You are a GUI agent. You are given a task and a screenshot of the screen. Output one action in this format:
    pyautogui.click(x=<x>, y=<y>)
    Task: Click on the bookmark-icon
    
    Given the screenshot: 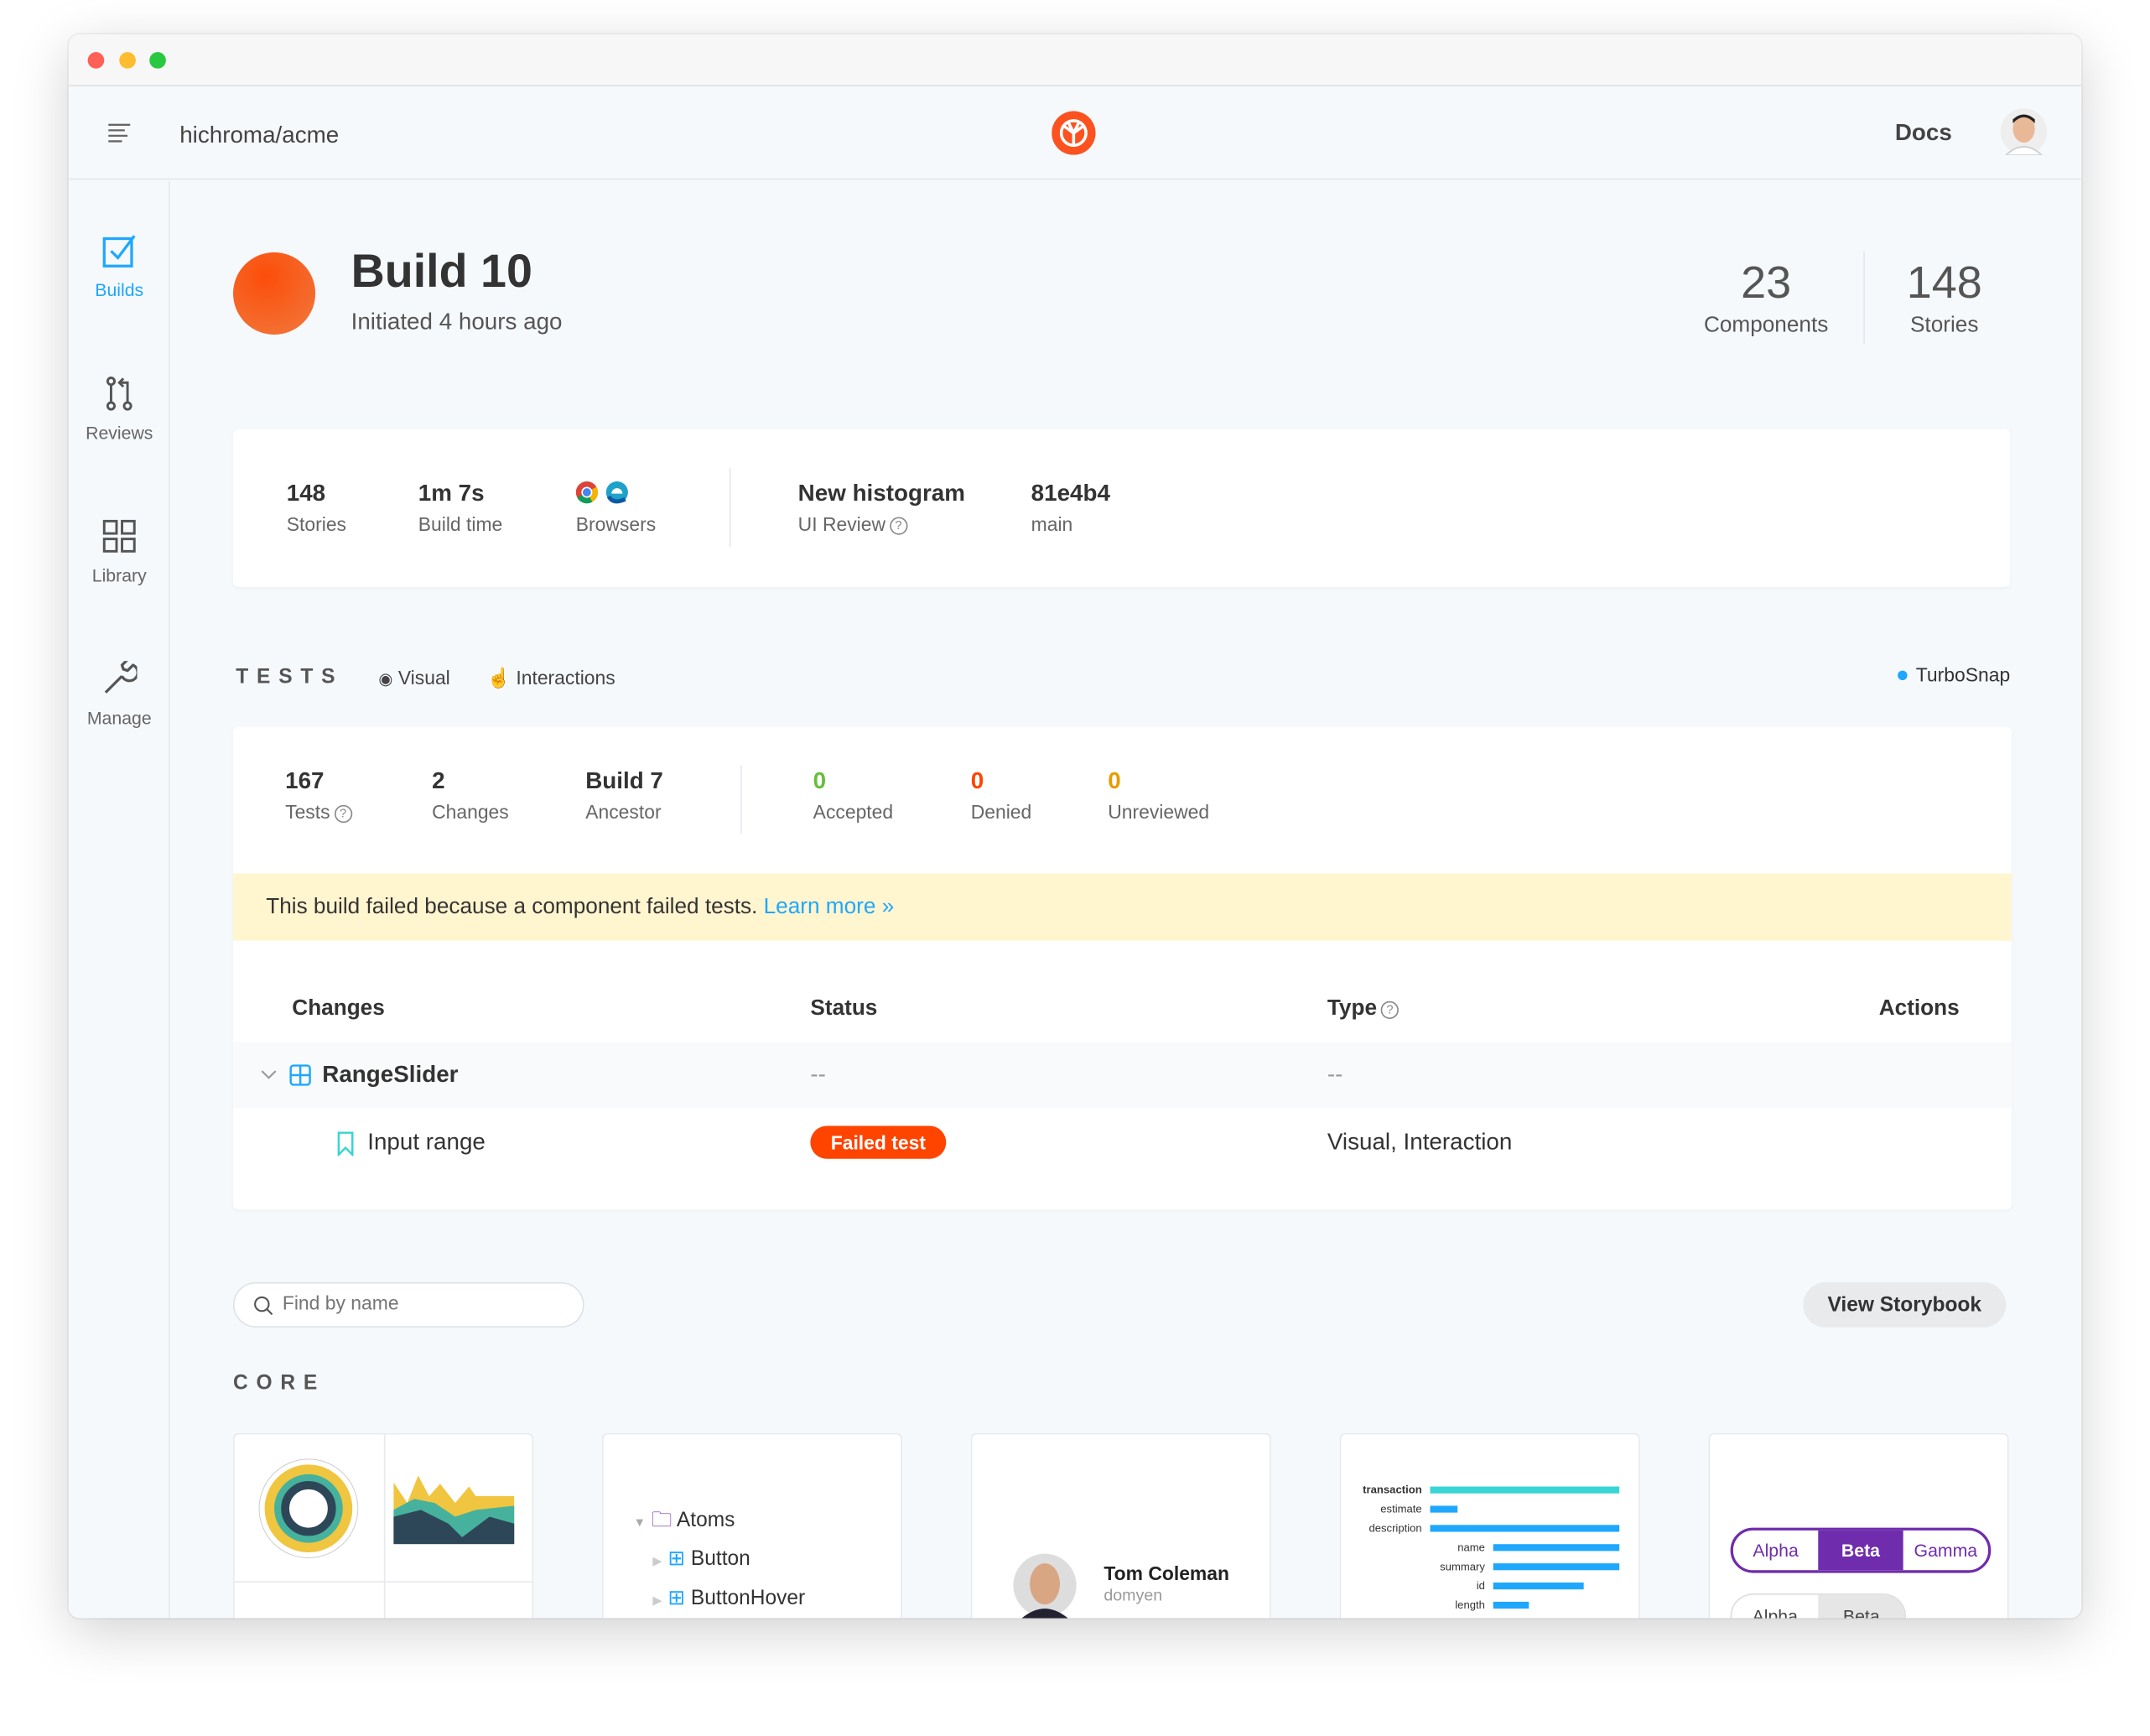 What is the action you would take?
    pyautogui.click(x=345, y=1144)
    